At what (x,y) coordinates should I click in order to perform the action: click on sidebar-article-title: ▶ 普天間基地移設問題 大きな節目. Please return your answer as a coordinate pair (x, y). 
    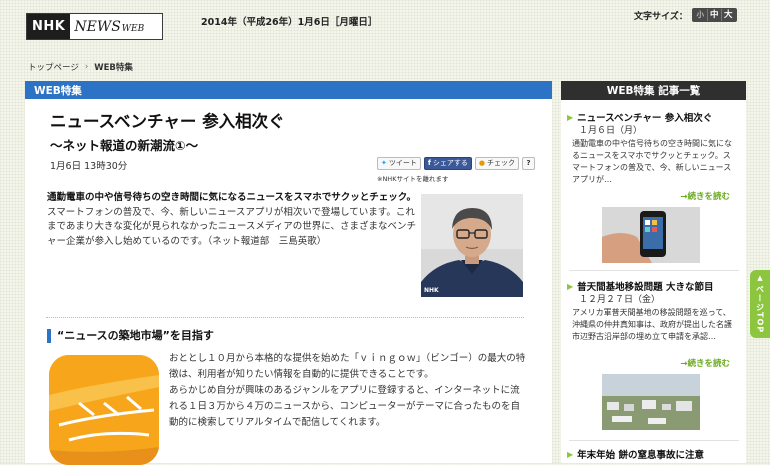
    Looking at the image, I should click on (640, 286).